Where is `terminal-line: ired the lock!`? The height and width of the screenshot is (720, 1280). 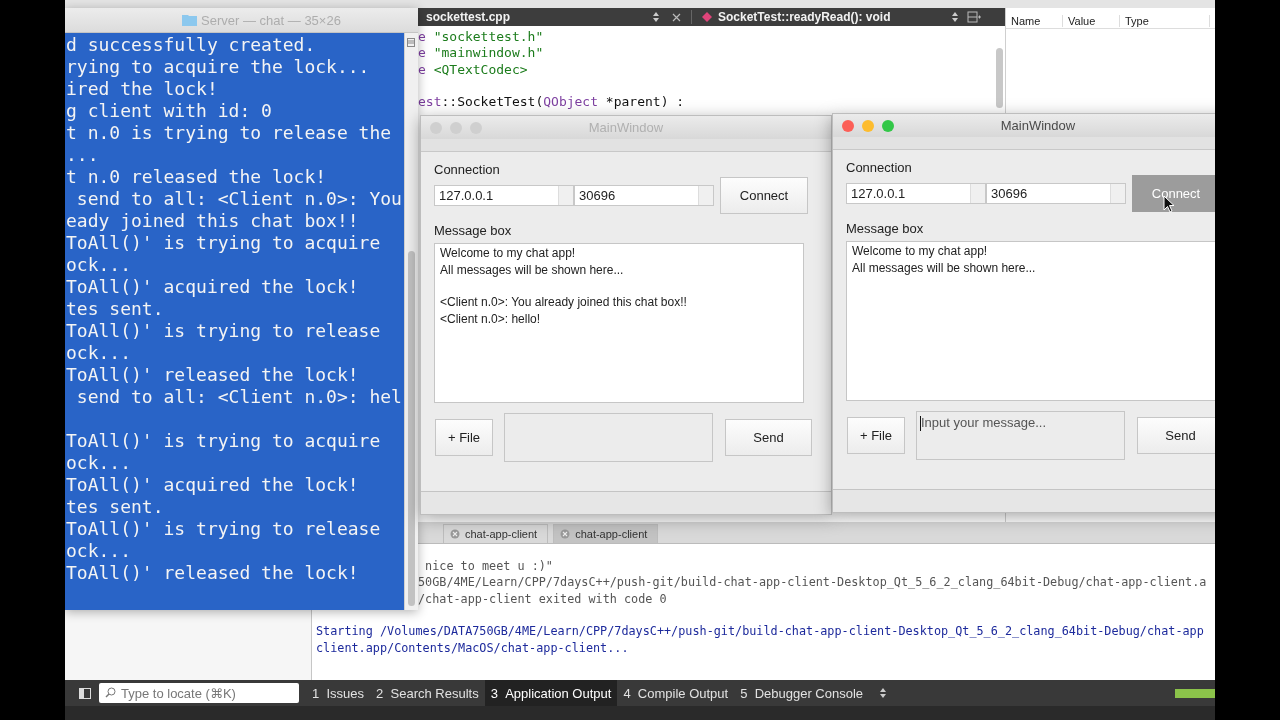
terminal-line: ired the lock! is located at coordinates (142, 89).